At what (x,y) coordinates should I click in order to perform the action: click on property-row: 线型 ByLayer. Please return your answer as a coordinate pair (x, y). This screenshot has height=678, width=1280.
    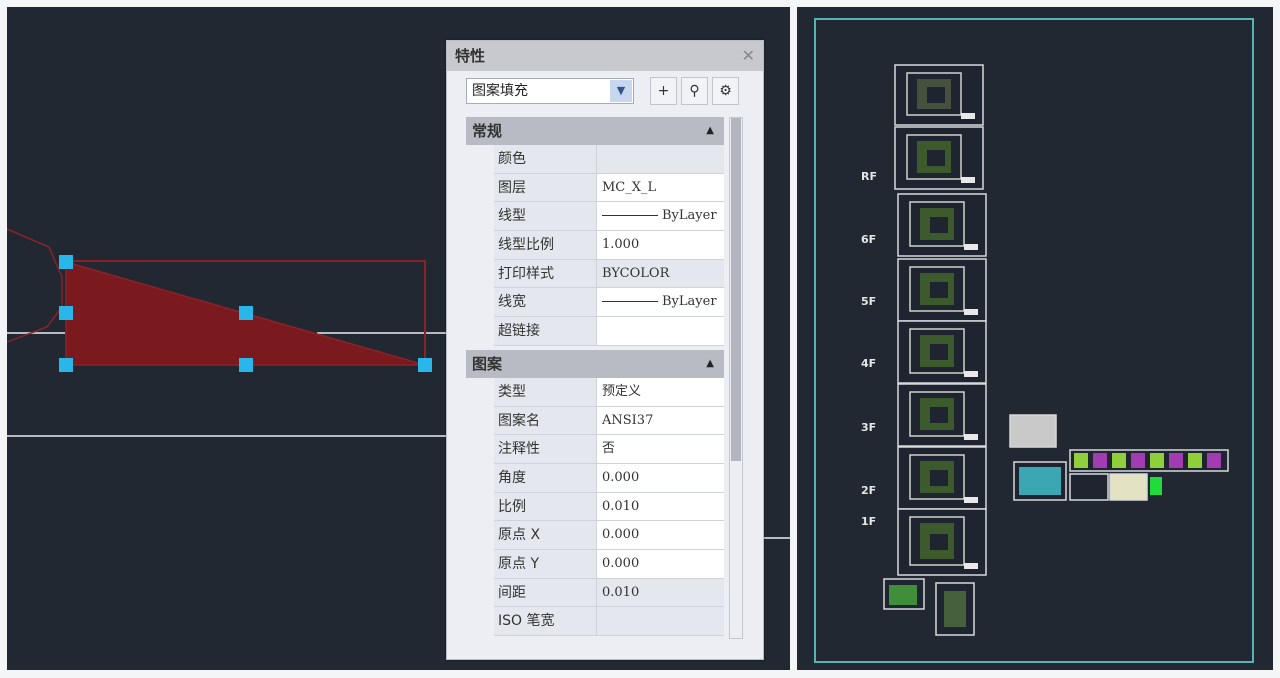
    Looking at the image, I should click on (609, 217).